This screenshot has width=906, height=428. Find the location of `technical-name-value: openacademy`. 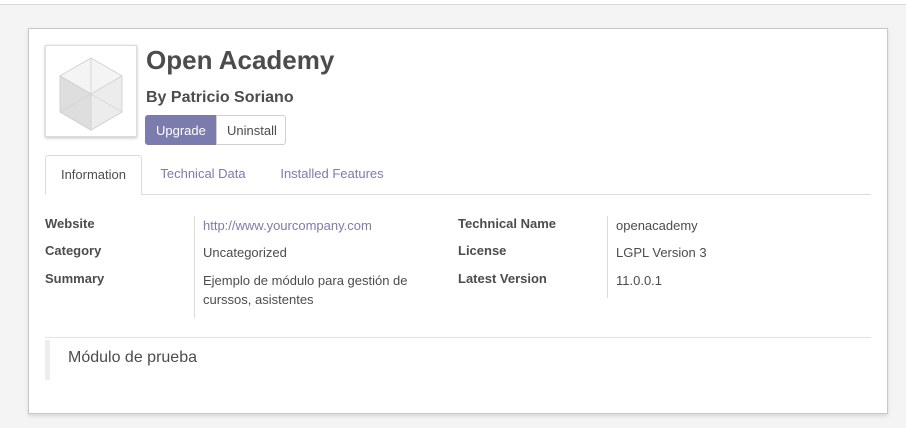

technical-name-value: openacademy is located at coordinates (657, 225).